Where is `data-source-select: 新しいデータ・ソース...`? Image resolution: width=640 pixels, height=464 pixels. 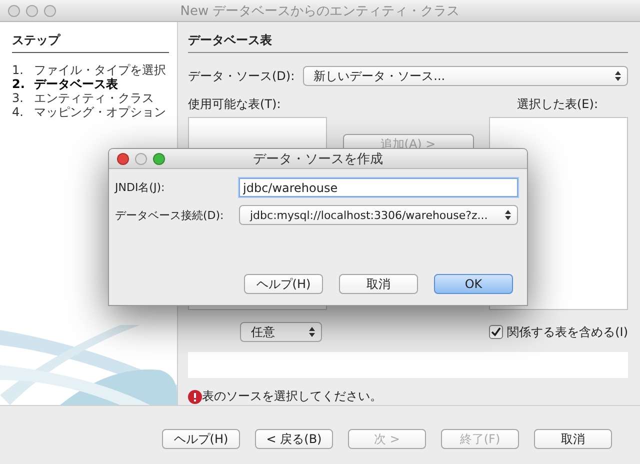 data-source-select: 新しいデータ・ソース... is located at coordinates (465, 76).